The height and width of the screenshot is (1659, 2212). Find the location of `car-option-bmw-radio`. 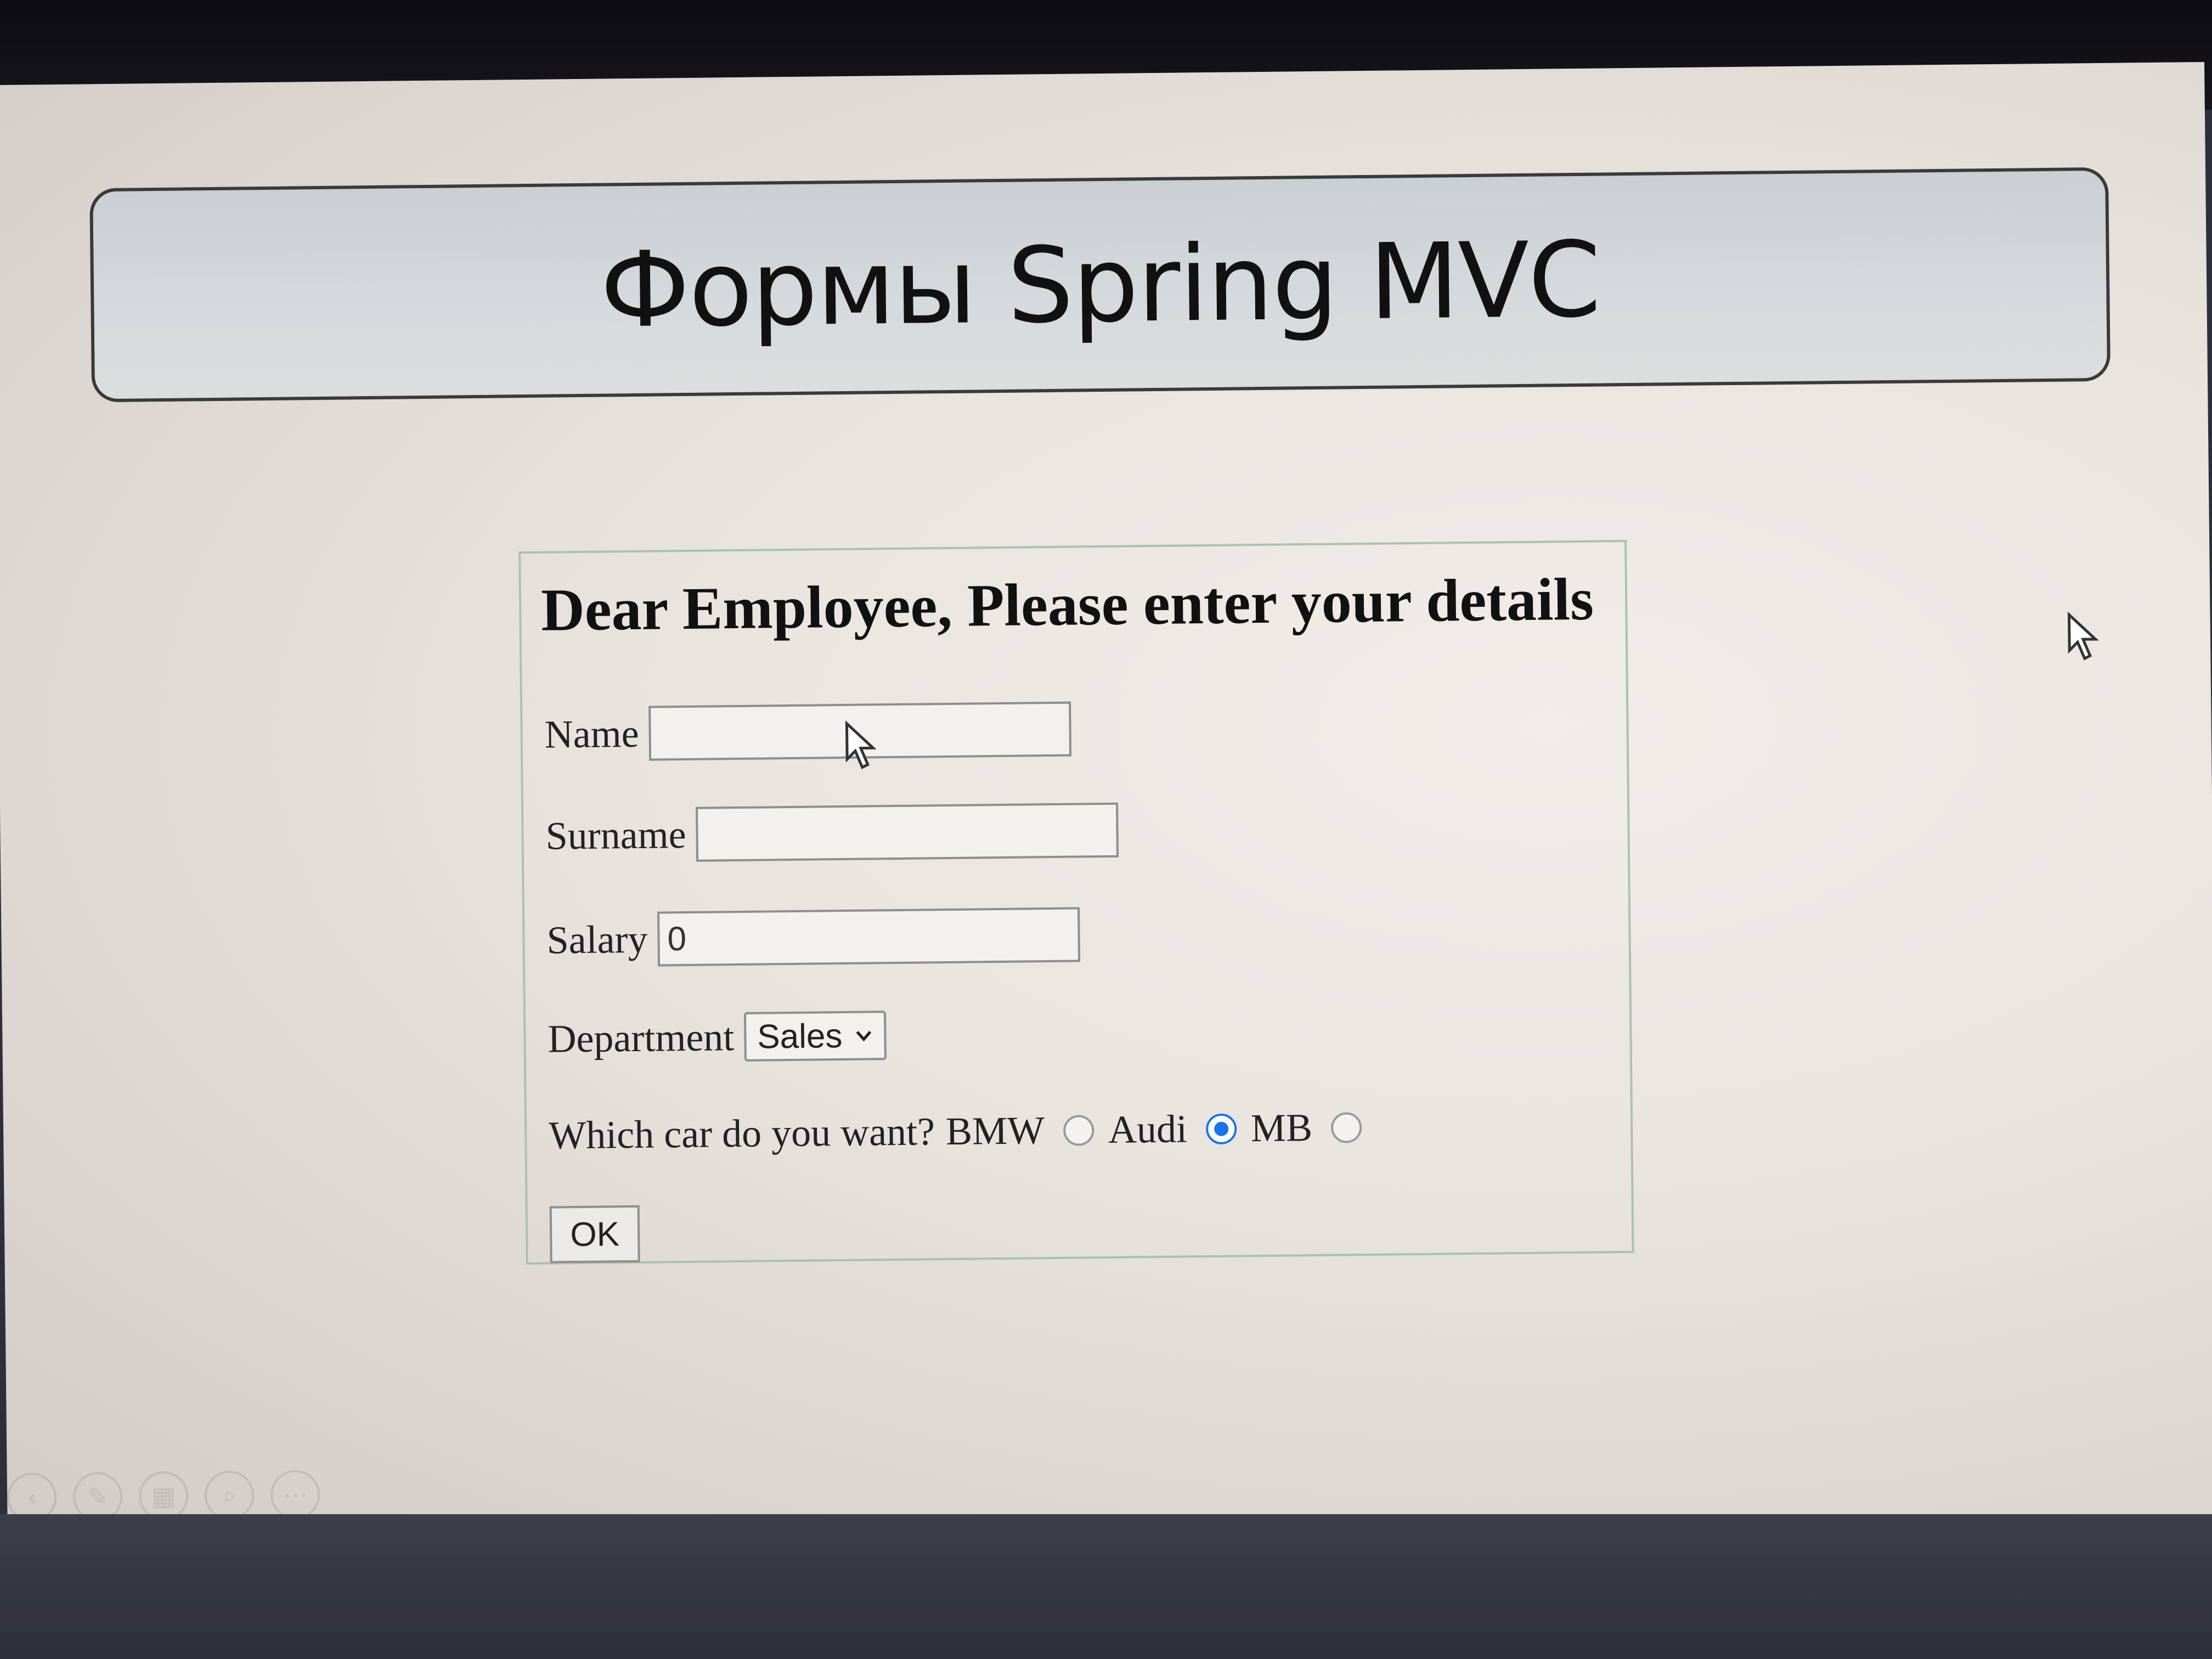

car-option-bmw-radio is located at coordinates (1078, 1130).